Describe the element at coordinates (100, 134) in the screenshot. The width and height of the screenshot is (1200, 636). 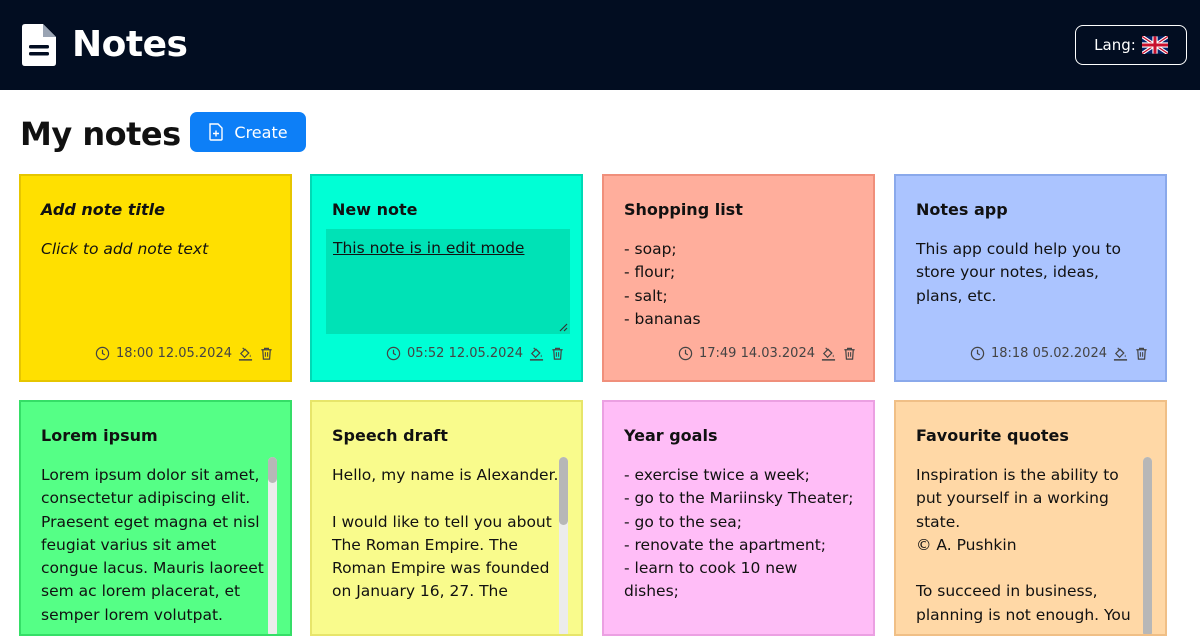
I see `page-title: My notes` at that location.